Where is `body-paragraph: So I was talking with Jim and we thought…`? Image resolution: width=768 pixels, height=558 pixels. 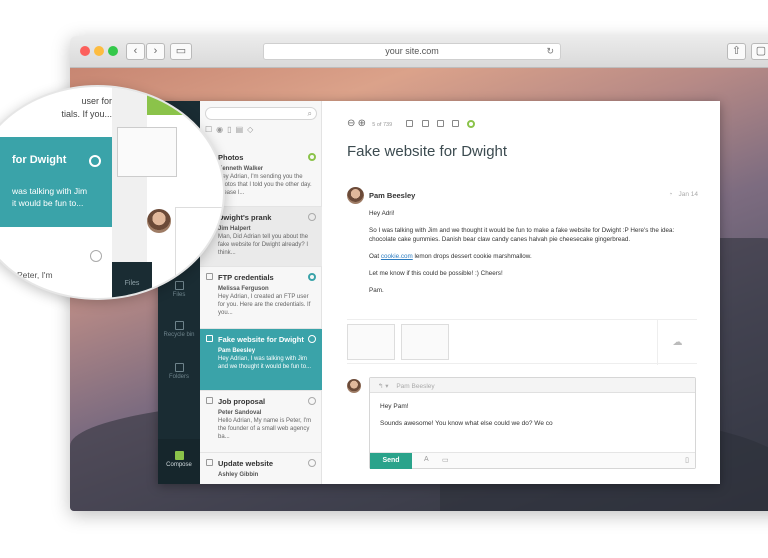
body-paragraph: So I was talking with Jim and we thought… is located at coordinates (522, 235).